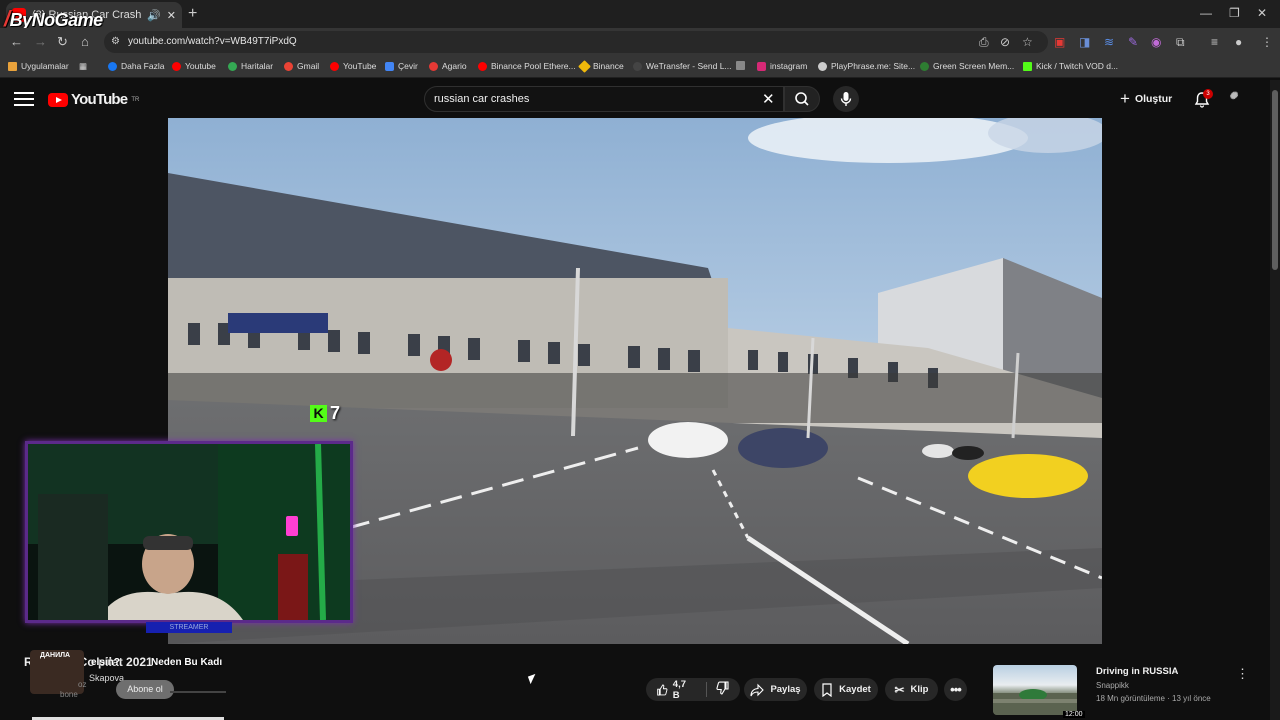 The image size is (1280, 720). What do you see at coordinates (1275, 180) in the screenshot?
I see `scrollbar-thumb` at bounding box center [1275, 180].